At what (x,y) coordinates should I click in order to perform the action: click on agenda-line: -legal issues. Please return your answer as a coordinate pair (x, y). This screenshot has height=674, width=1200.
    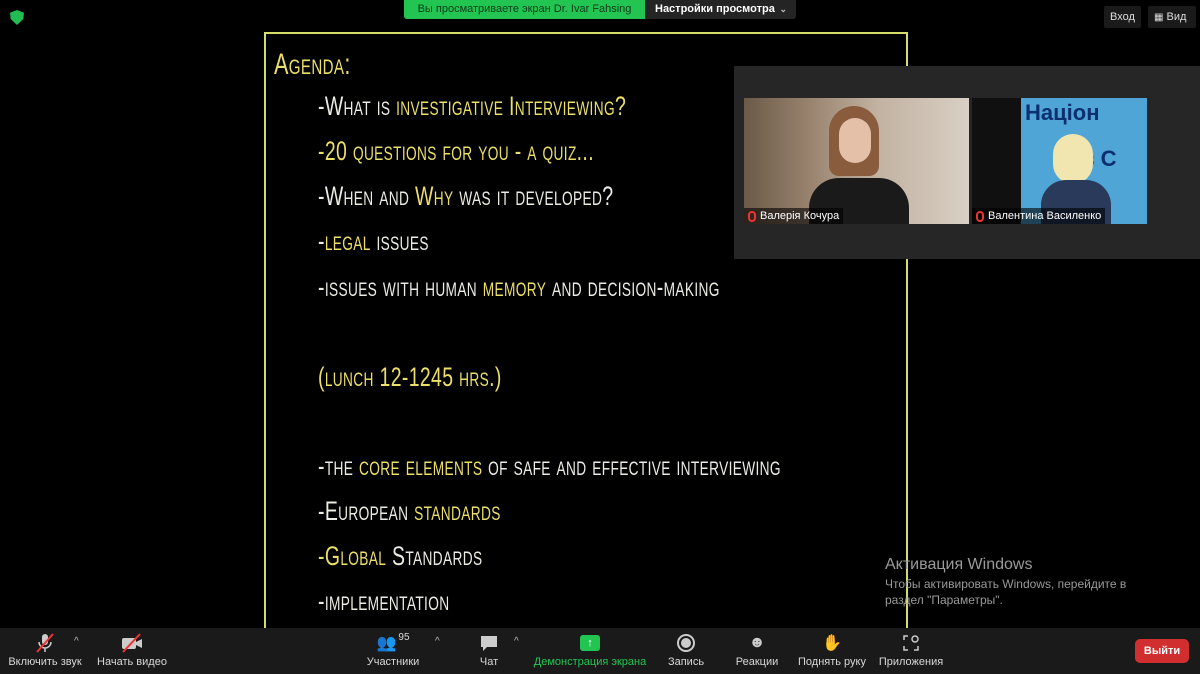
    Looking at the image, I should click on (373, 241).